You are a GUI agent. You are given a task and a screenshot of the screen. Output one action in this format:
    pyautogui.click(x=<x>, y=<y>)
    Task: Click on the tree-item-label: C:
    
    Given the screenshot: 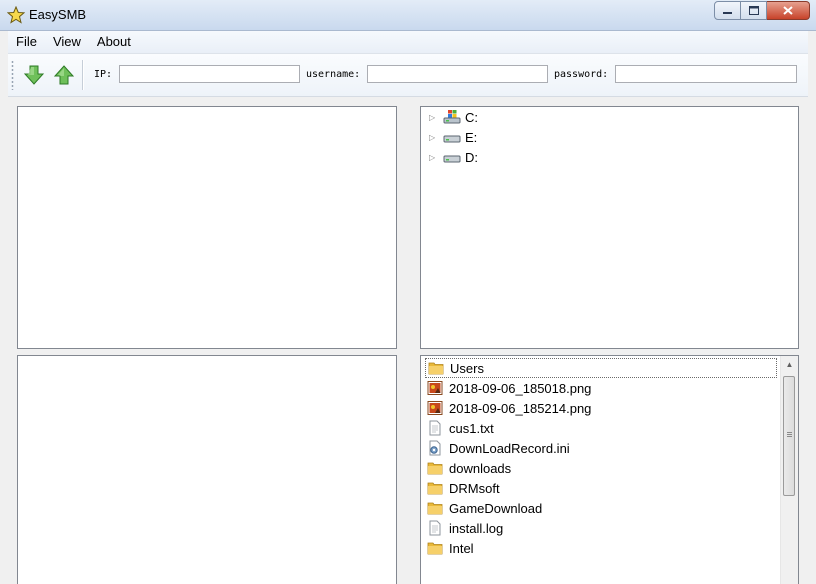 What is the action you would take?
    pyautogui.click(x=471, y=117)
    